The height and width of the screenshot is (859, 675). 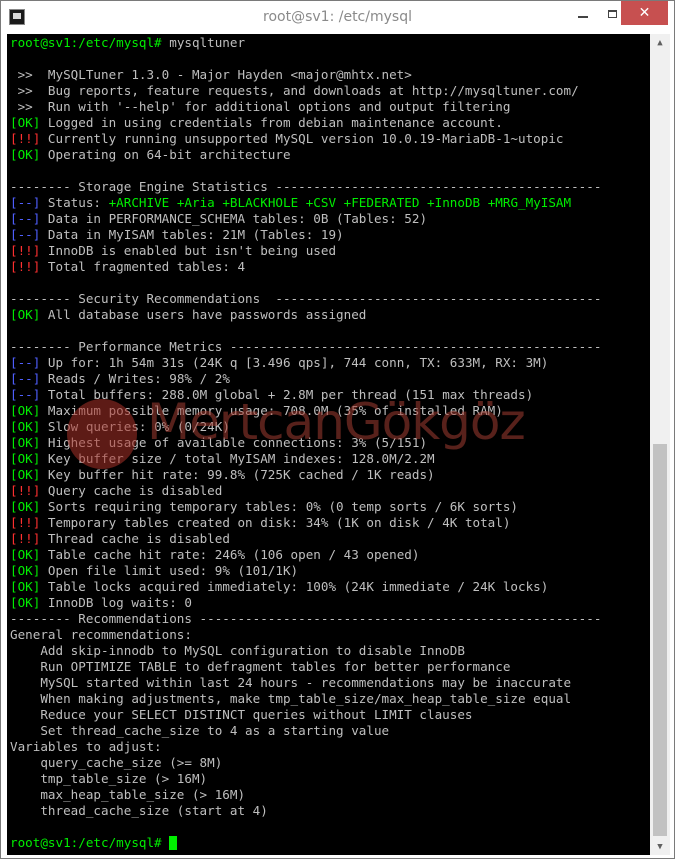 I want to click on terminal-text: Reads / Writes: 98% / 2%, so click(x=135, y=378).